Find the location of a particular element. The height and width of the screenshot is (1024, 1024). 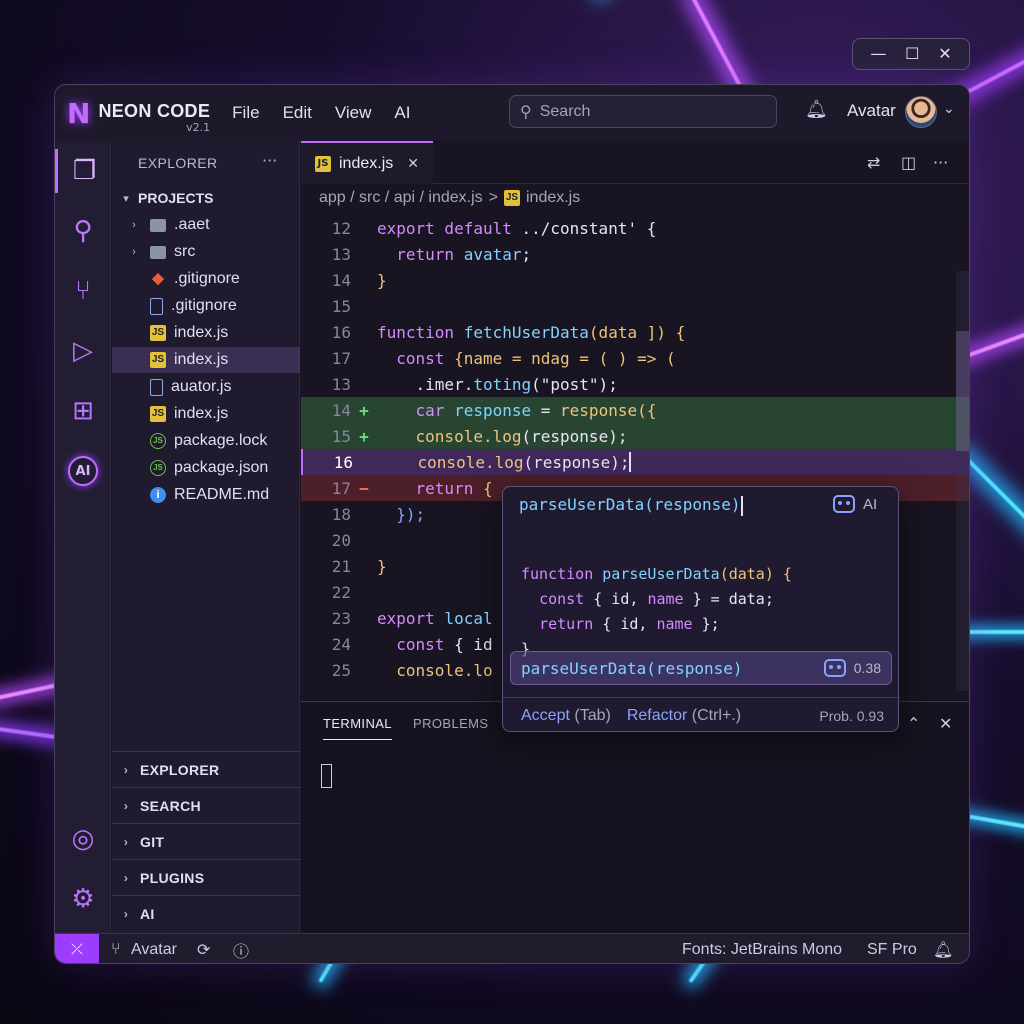

info-icon: i is located at coordinates (158, 495).